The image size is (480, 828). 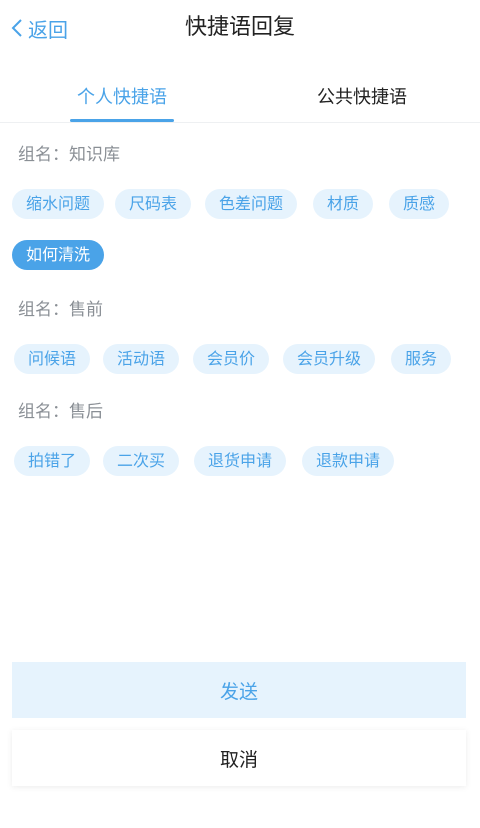 What do you see at coordinates (153, 204) in the screenshot?
I see `phrase-chip: 尺码表` at bounding box center [153, 204].